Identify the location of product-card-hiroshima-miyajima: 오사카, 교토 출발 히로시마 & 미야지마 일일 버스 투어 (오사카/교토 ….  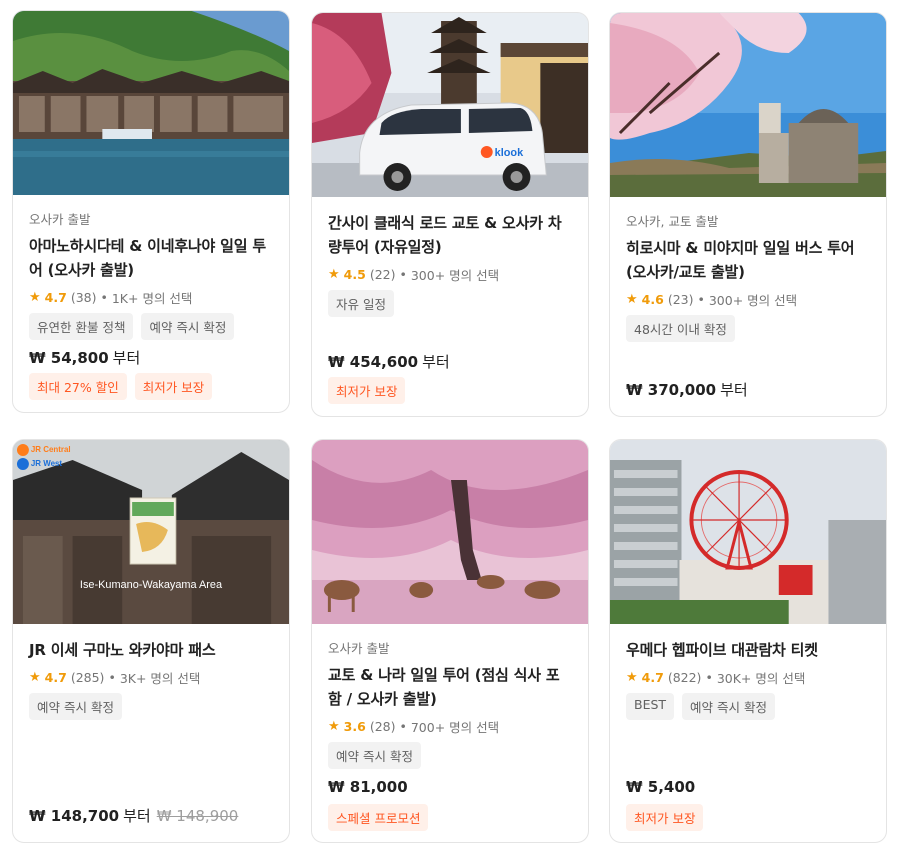
(748, 214).